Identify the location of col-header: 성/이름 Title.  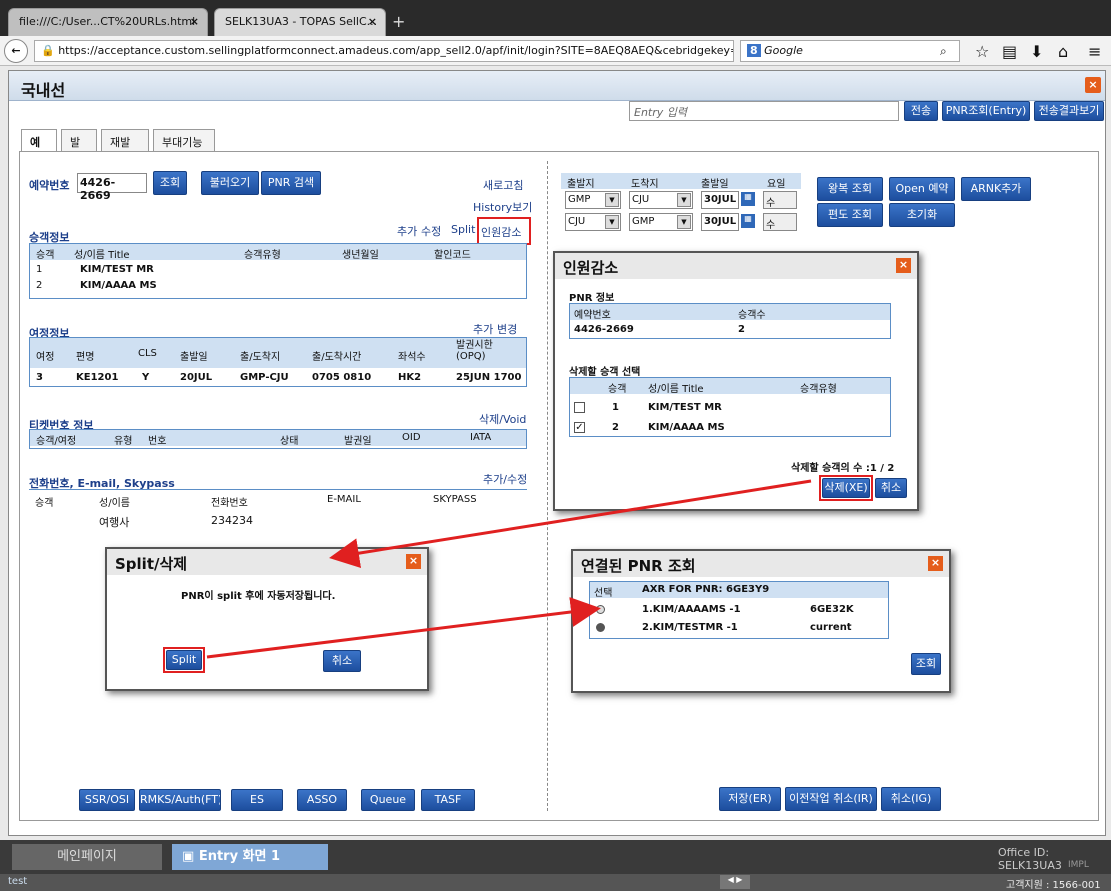
(676, 389).